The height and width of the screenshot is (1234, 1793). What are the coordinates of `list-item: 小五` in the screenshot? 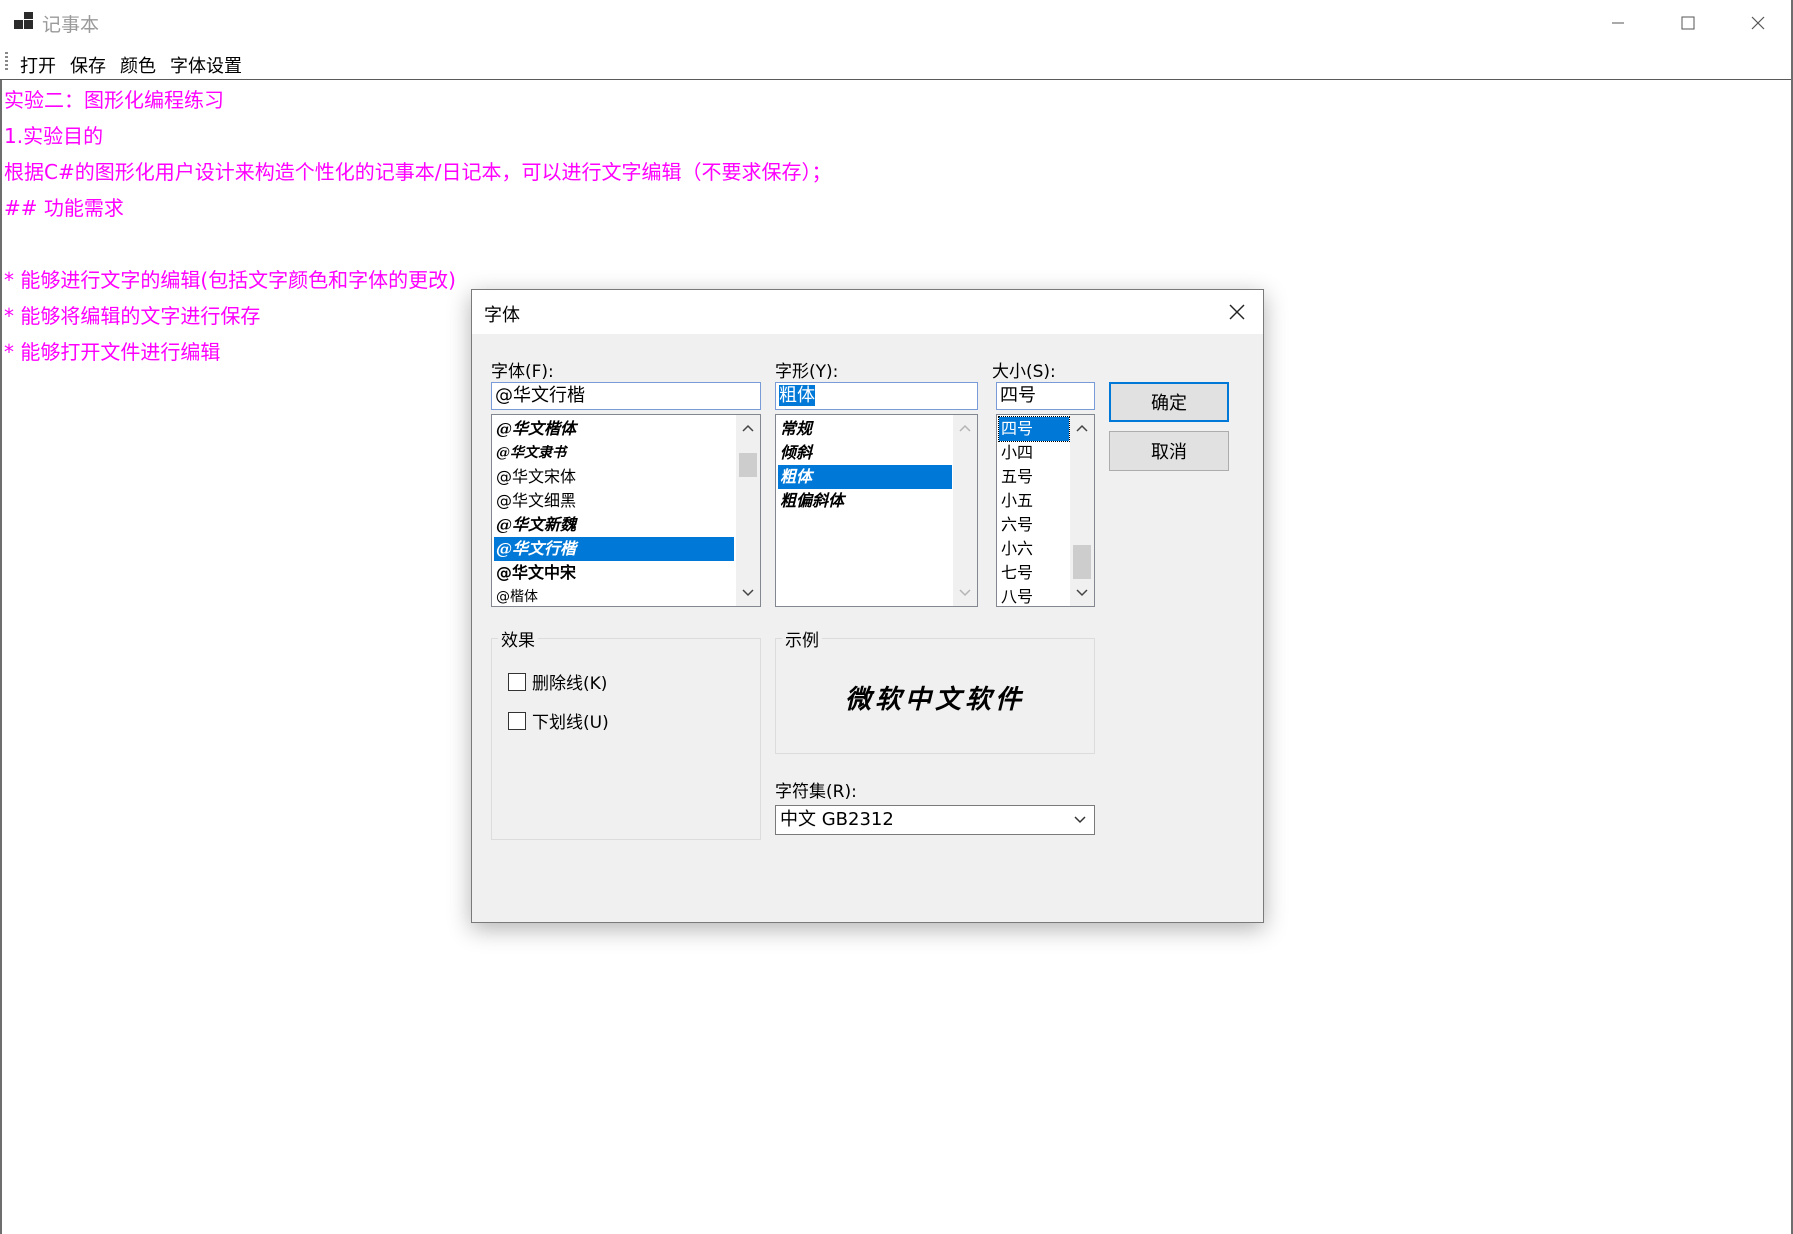 It's located at (1034, 501).